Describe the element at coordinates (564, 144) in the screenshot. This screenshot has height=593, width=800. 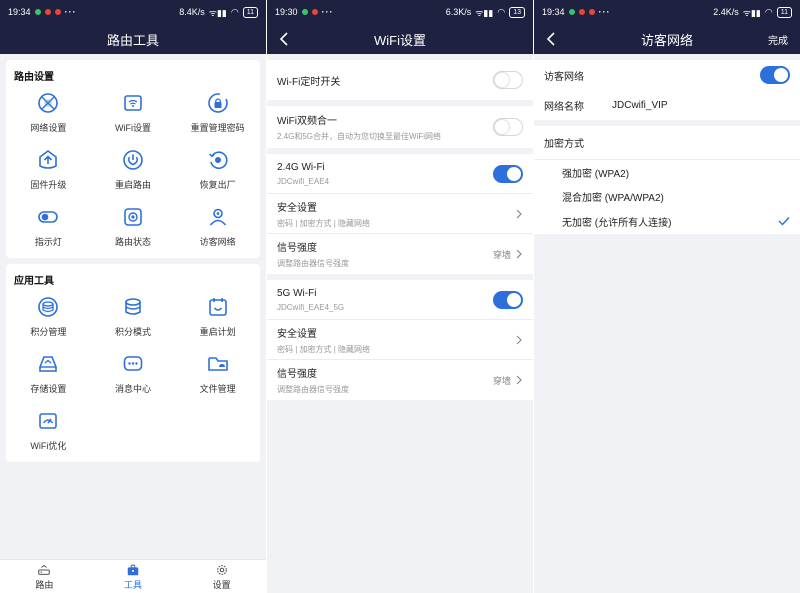
I see `section-title: 加密方式` at that location.